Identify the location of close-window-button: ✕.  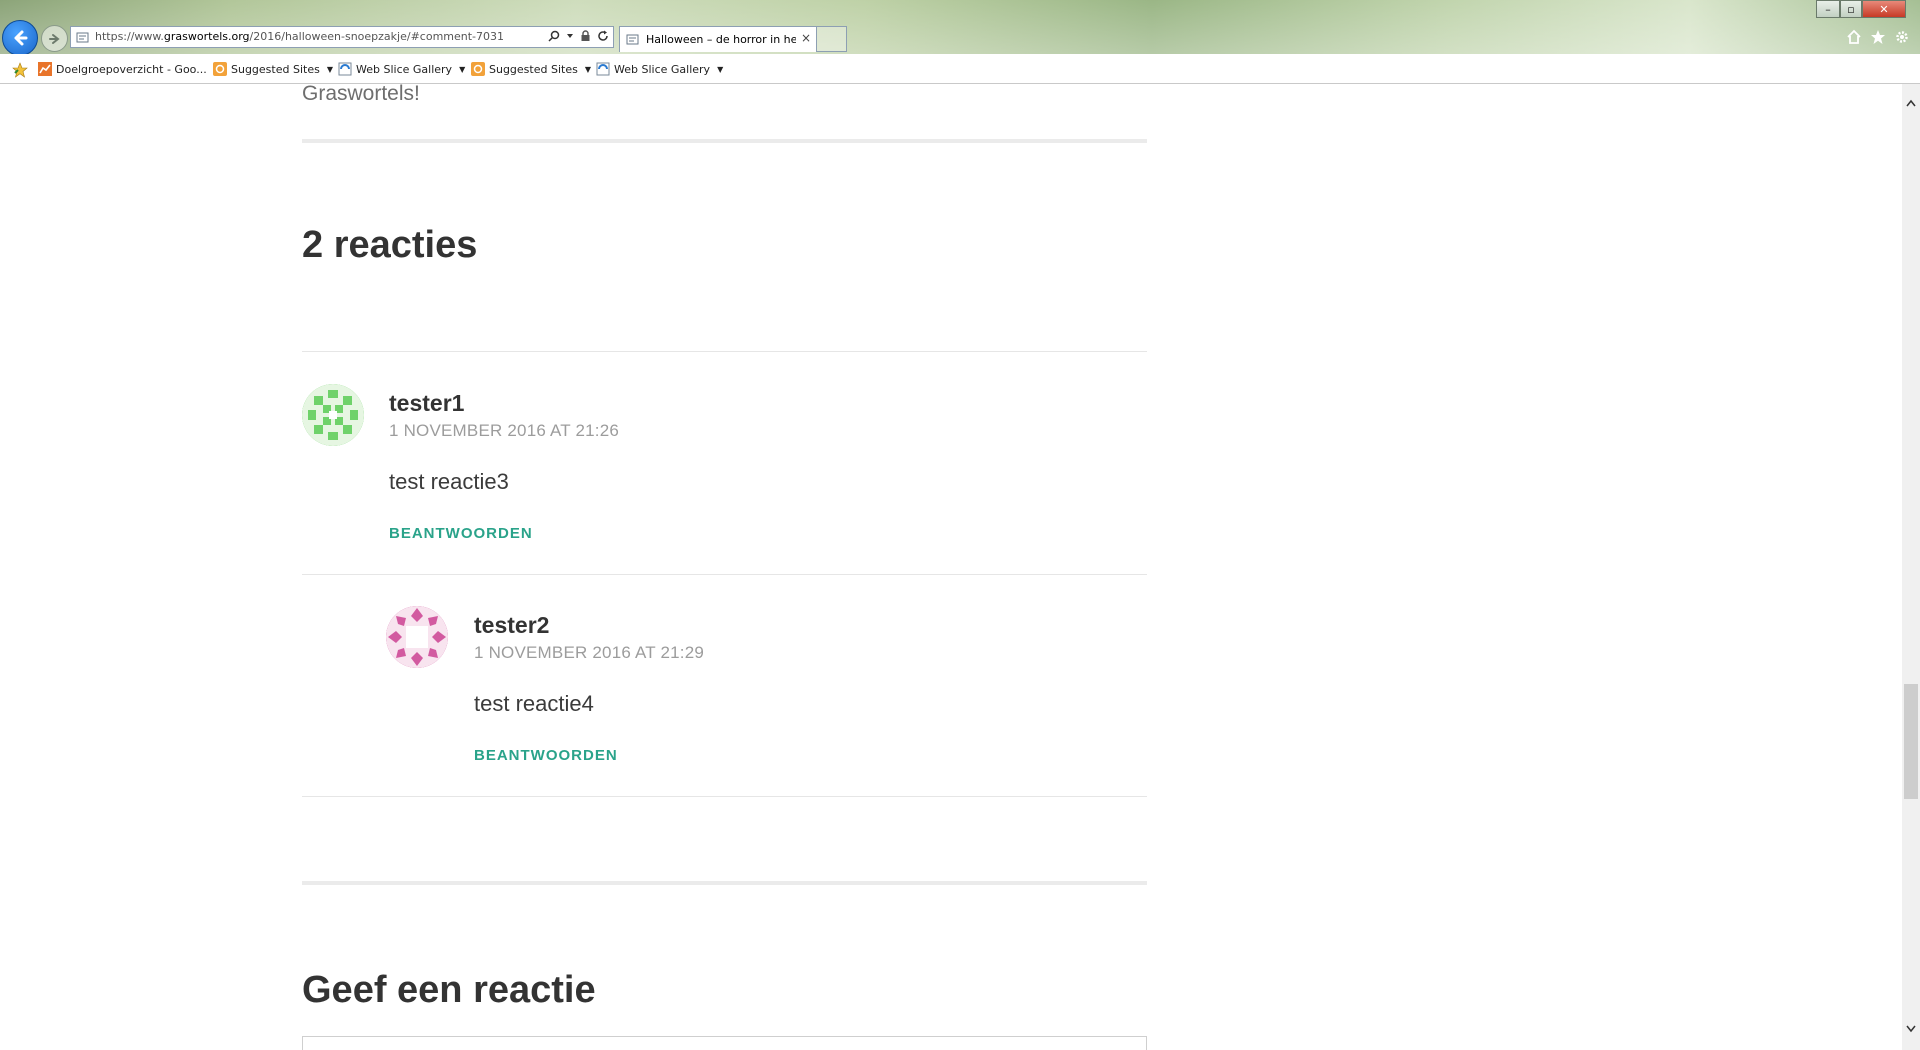
(1884, 9).